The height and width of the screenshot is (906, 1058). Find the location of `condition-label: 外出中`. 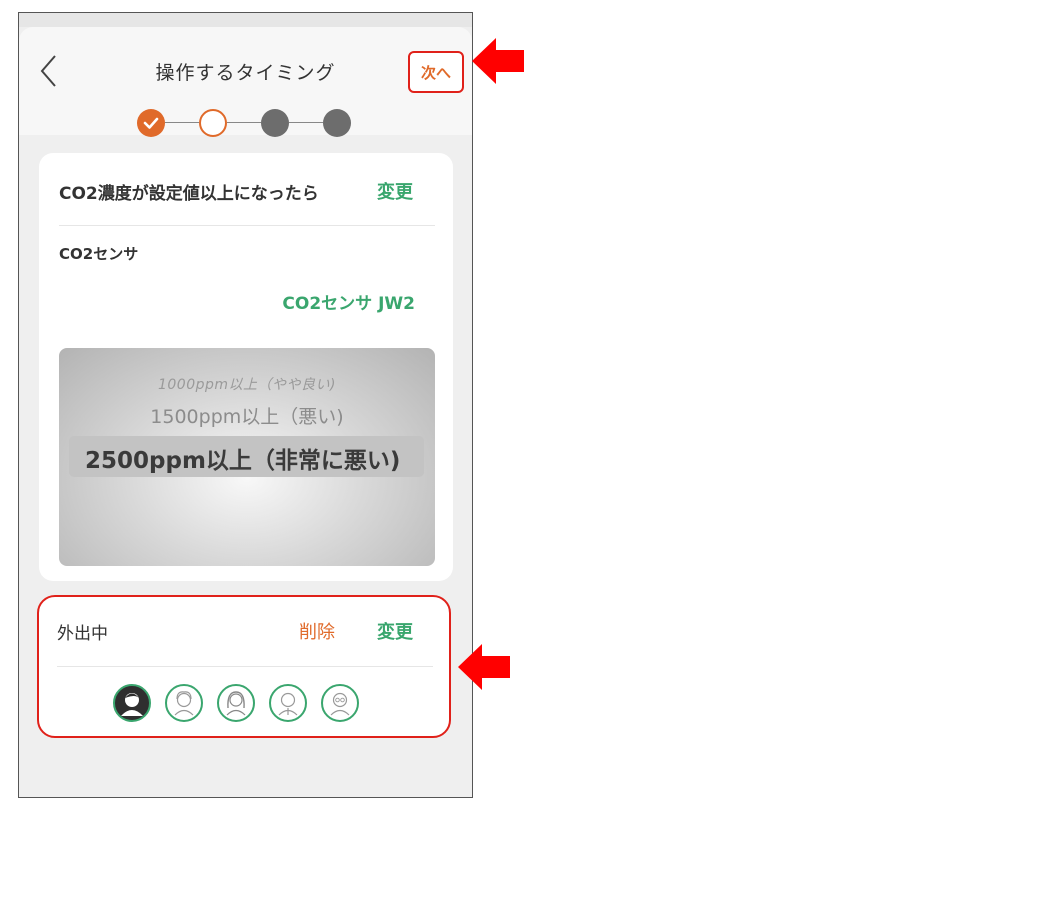

condition-label: 外出中 is located at coordinates (82, 634).